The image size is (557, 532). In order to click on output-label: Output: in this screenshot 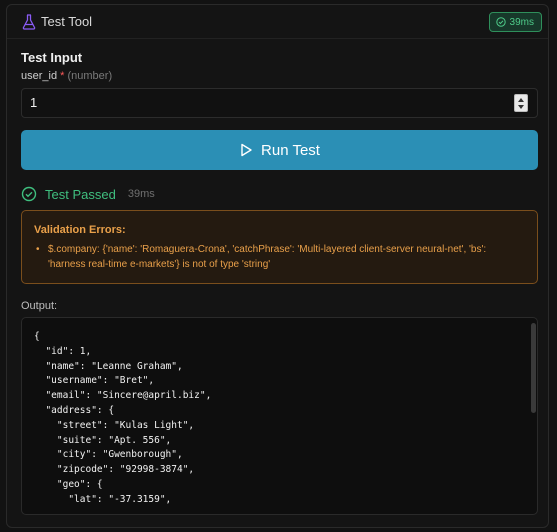, I will do `click(39, 306)`.